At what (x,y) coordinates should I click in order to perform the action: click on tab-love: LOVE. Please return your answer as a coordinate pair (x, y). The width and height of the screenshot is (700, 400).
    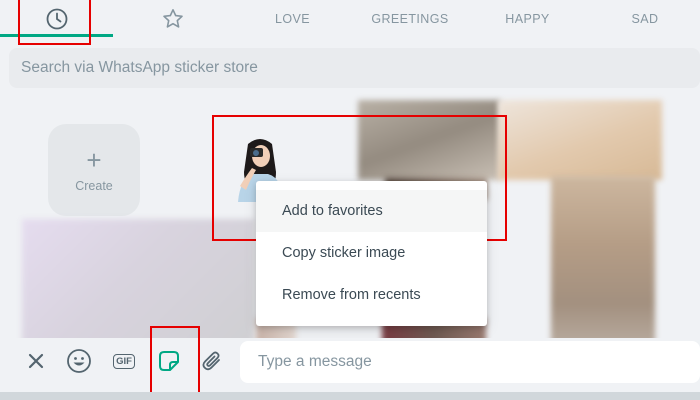
    Looking at the image, I should click on (292, 19).